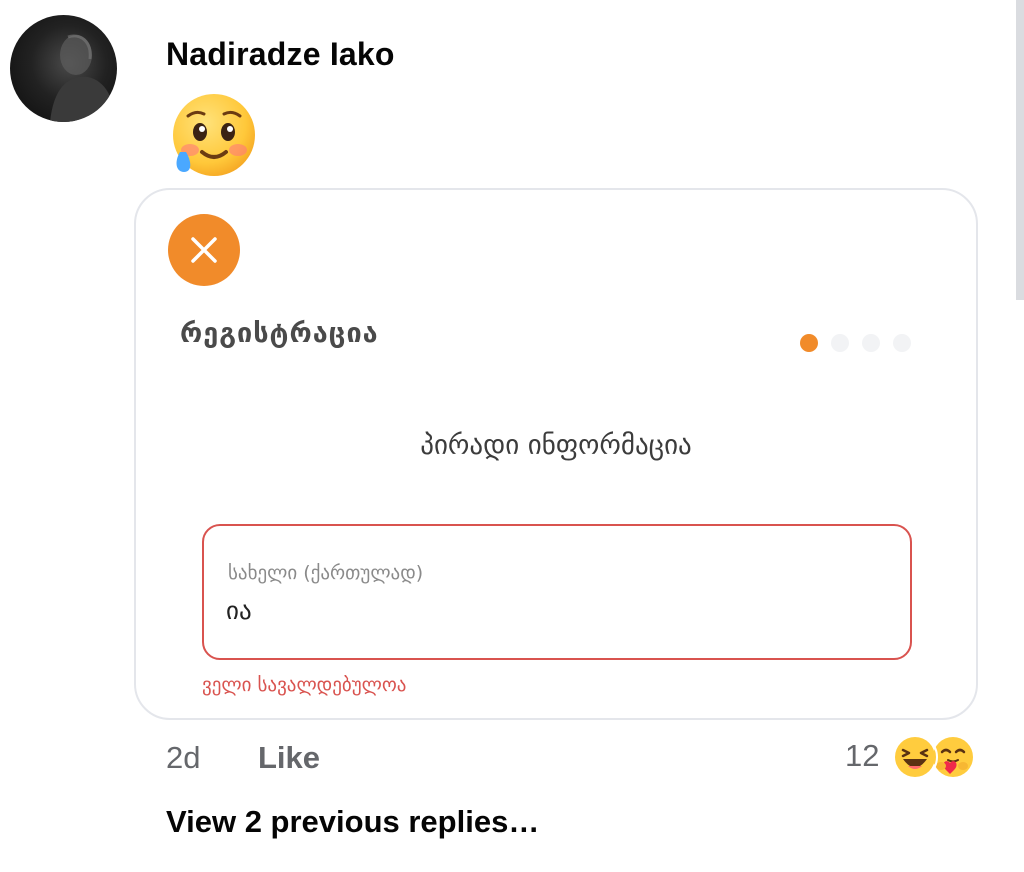  What do you see at coordinates (862, 756) in the screenshot?
I see `reaction-count: 12` at bounding box center [862, 756].